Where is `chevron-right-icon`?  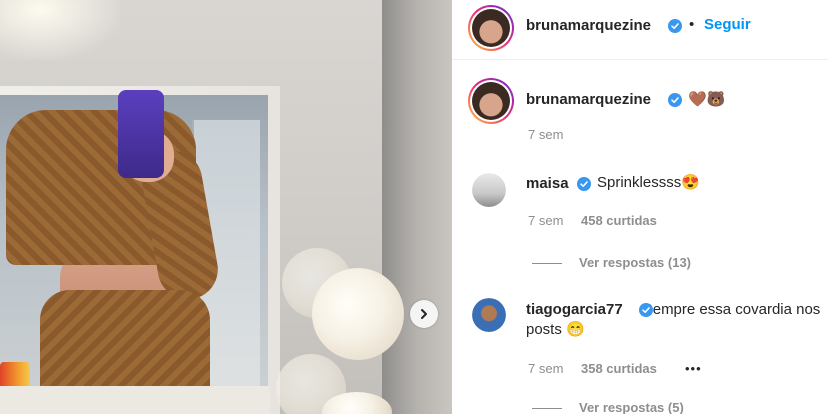 chevron-right-icon is located at coordinates (424, 314).